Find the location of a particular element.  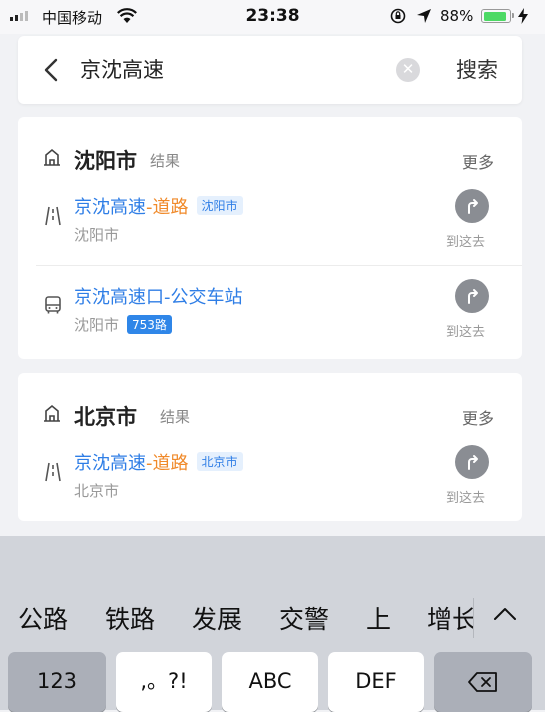

search-input: 京沈高速 is located at coordinates (122, 69).